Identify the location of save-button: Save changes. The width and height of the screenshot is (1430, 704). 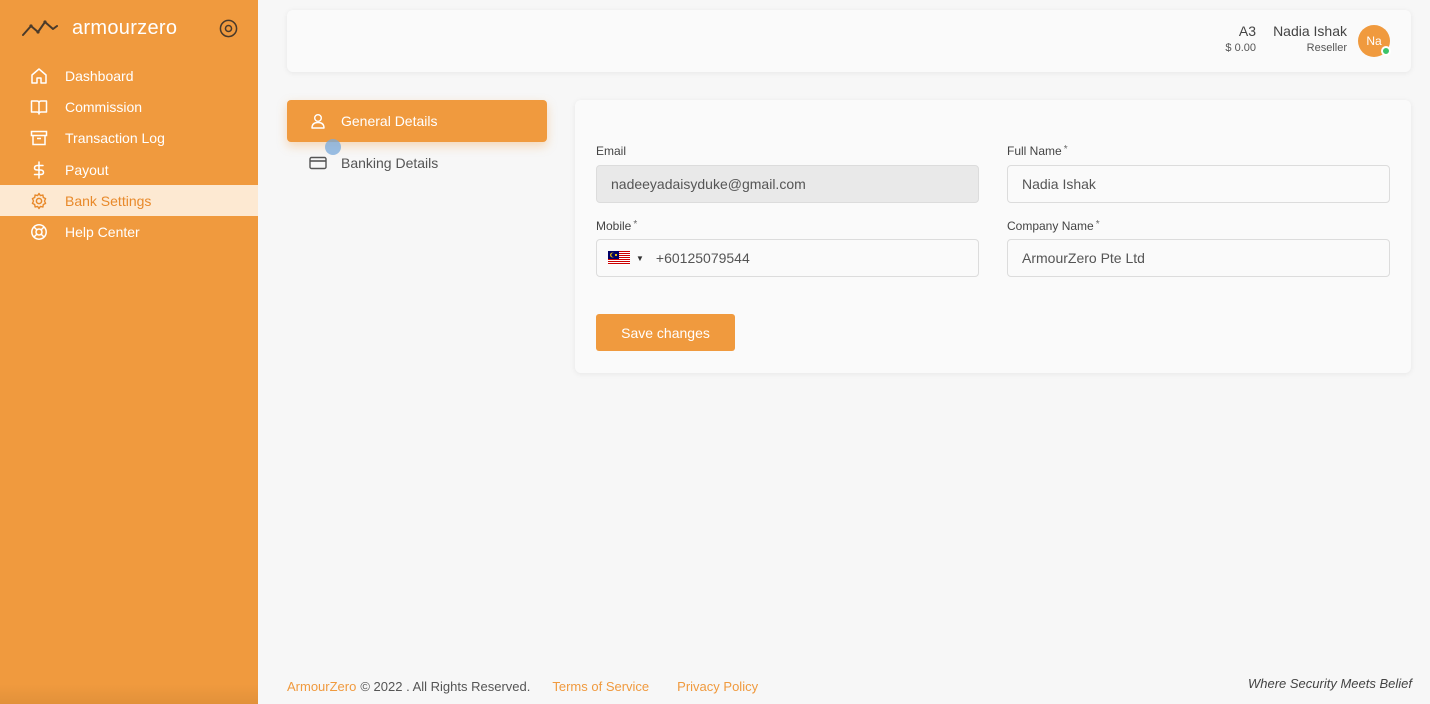
(665, 332).